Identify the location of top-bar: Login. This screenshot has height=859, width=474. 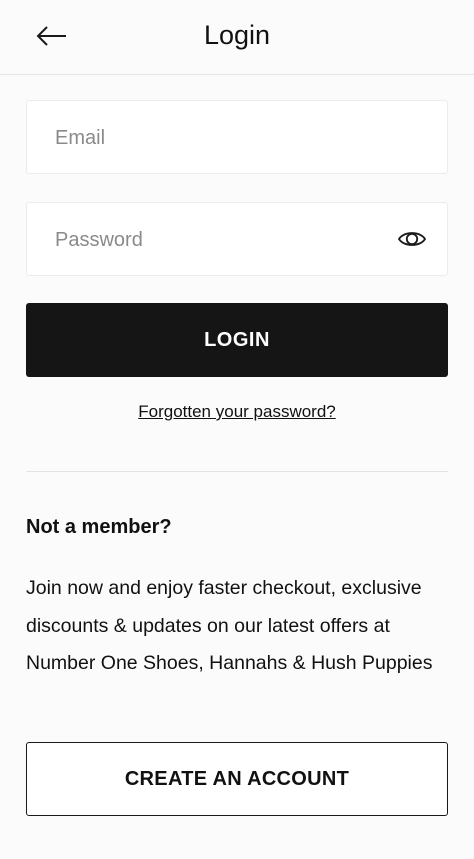
(237, 37).